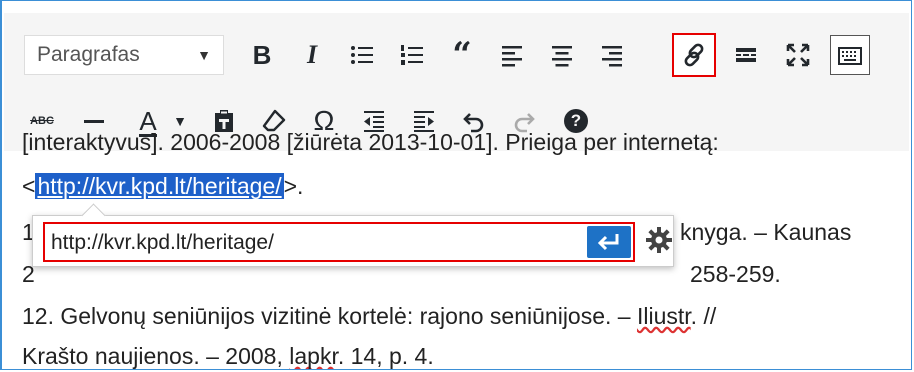 This screenshot has height=372, width=914. I want to click on link-icon, so click(694, 55).